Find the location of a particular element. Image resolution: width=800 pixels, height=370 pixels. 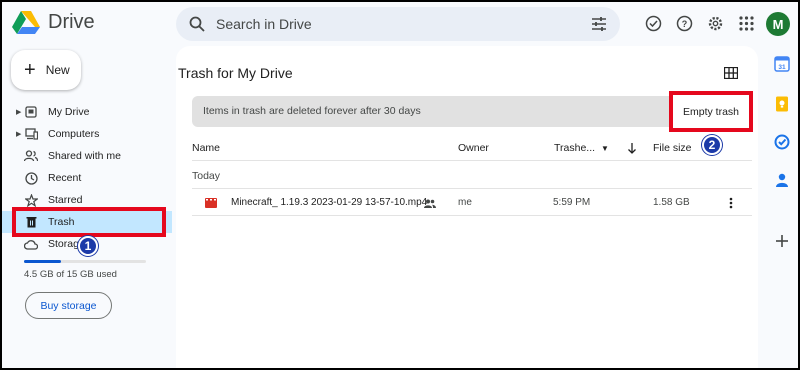

storage-progress-bar is located at coordinates (85, 261).